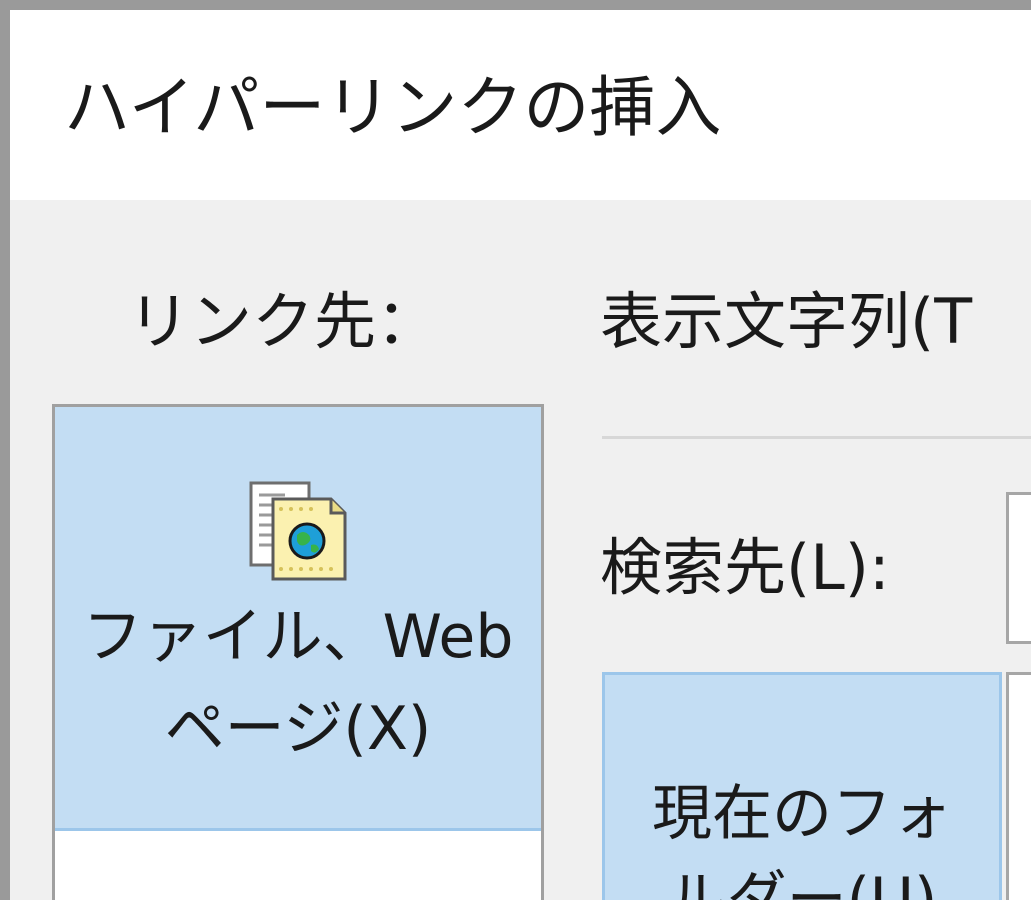 Image resolution: width=1031 pixels, height=900 pixels. What do you see at coordinates (745, 567) in the screenshot?
I see `look-in-label: 検索先(L):` at bounding box center [745, 567].